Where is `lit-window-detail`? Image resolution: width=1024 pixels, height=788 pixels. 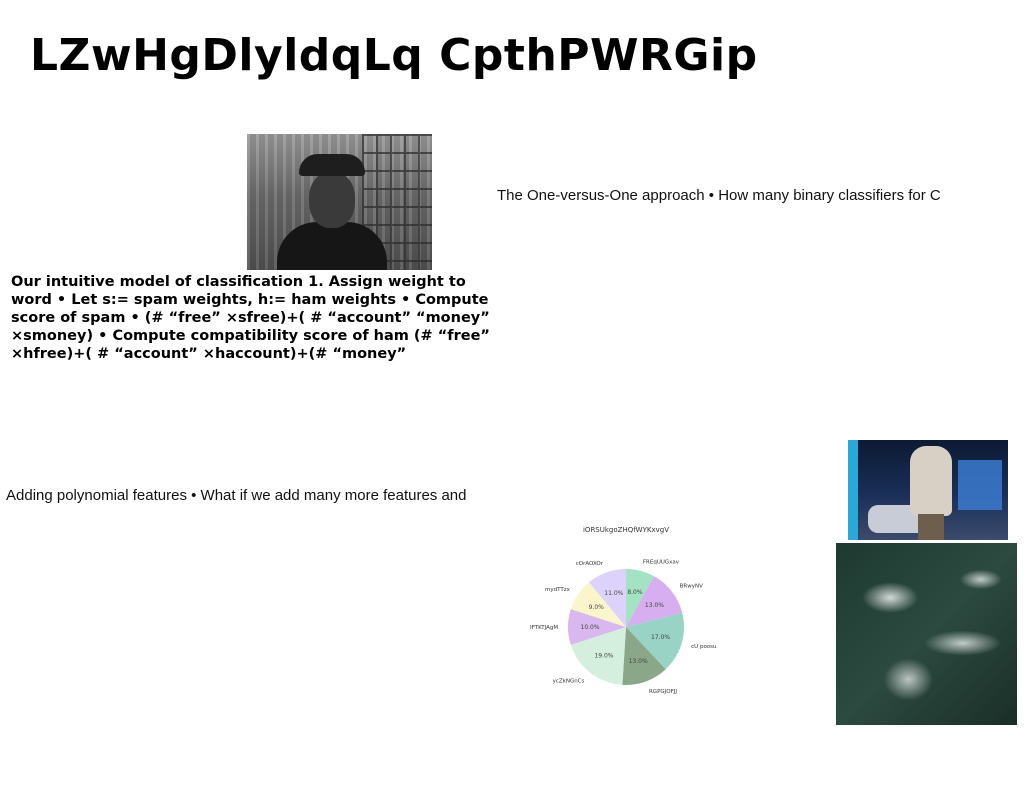 lit-window-detail is located at coordinates (980, 485).